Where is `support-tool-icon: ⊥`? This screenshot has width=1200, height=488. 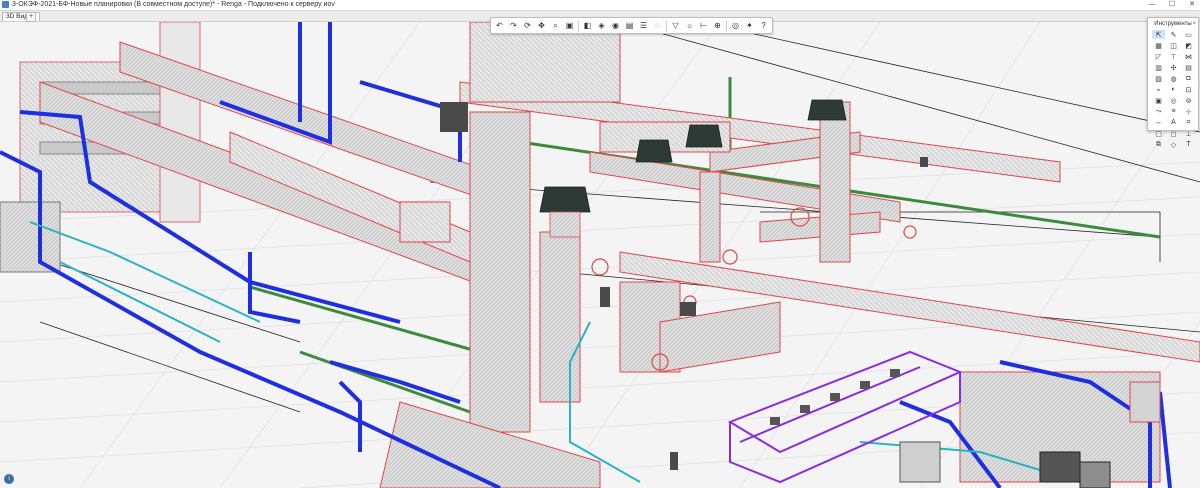
support-tool-icon: ⊥ is located at coordinates (1188, 133).